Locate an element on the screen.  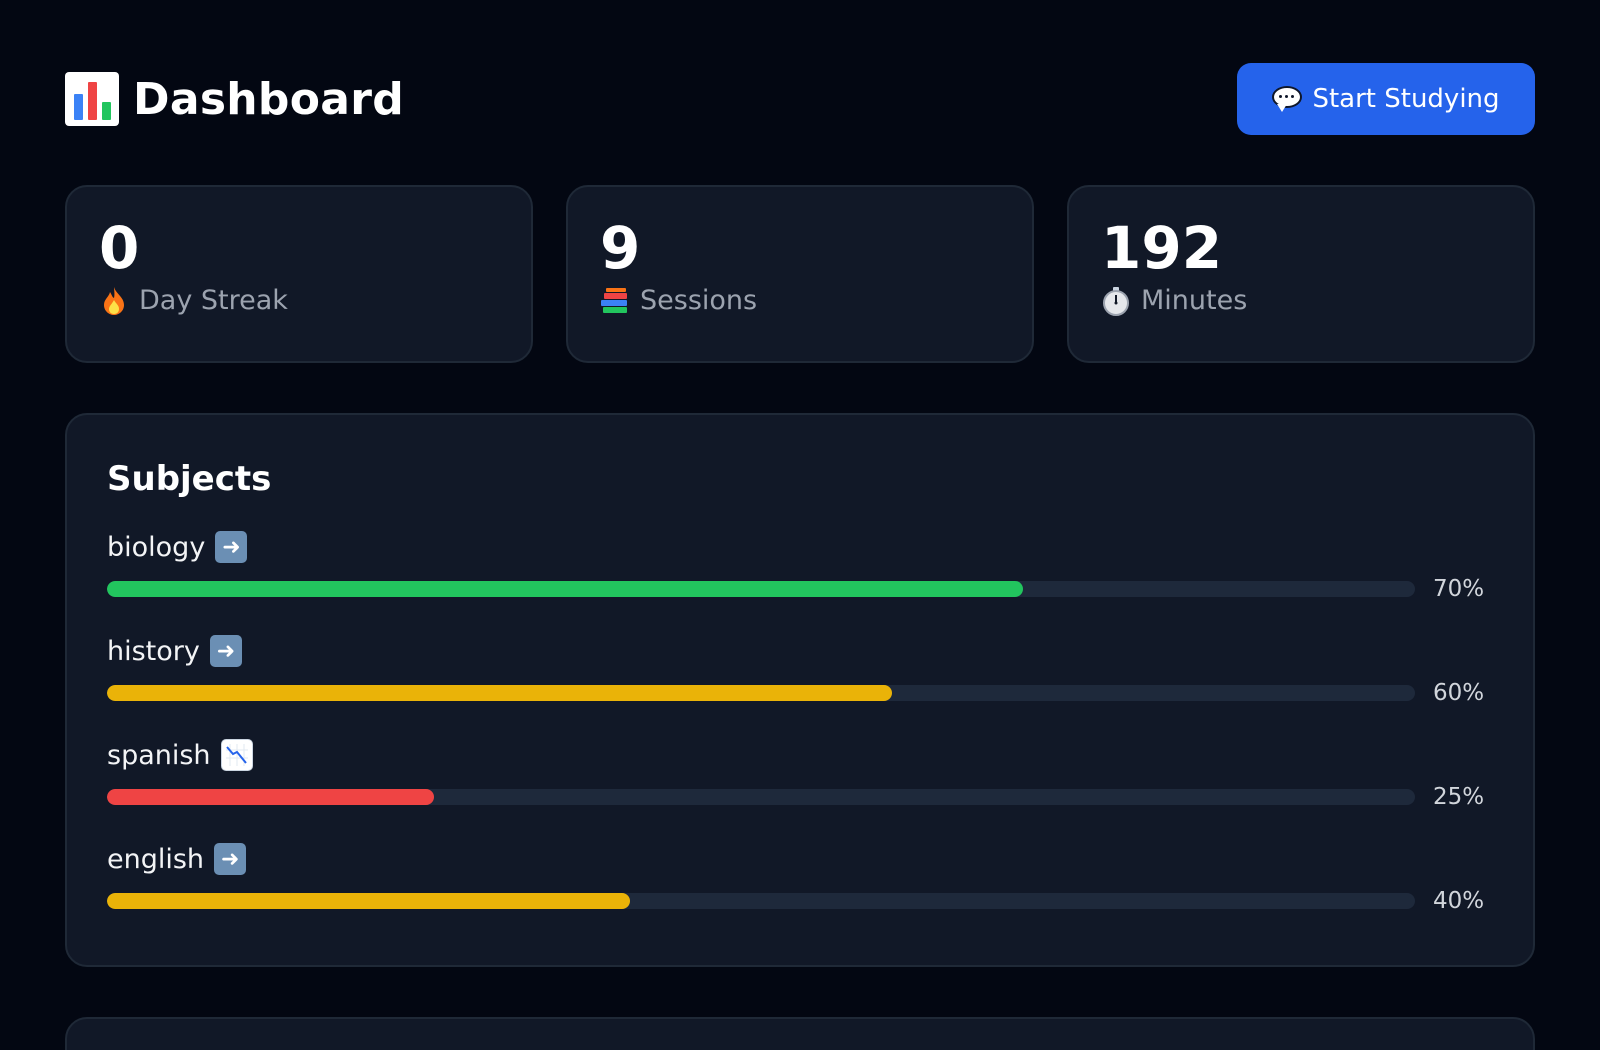
fire-icon is located at coordinates (114, 301).